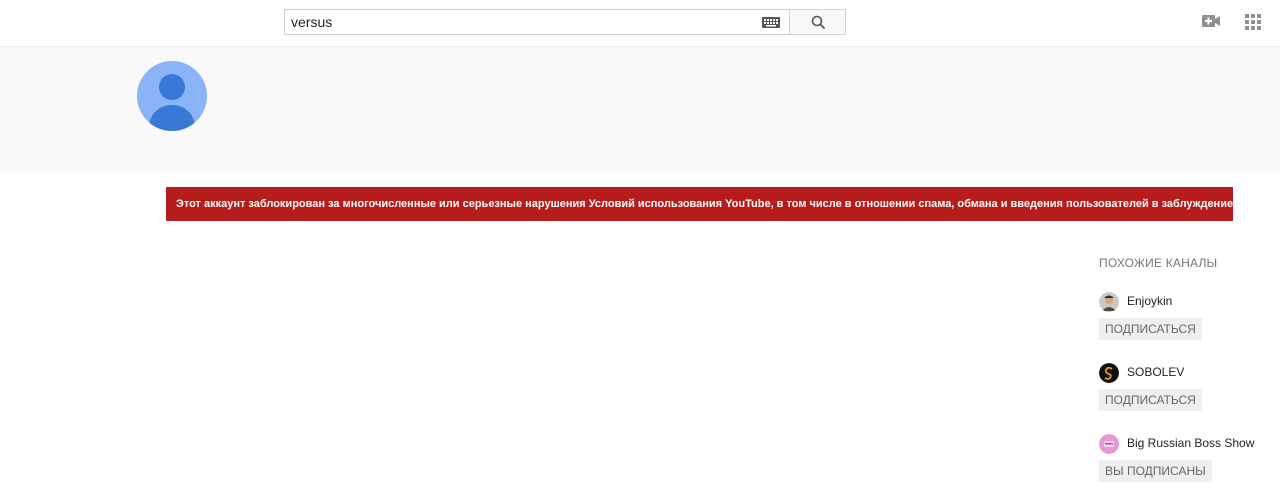 Image resolution: width=1280 pixels, height=492 pixels. Describe the element at coordinates (1109, 302) in the screenshot. I see `channel-avatar-enjoykin` at that location.